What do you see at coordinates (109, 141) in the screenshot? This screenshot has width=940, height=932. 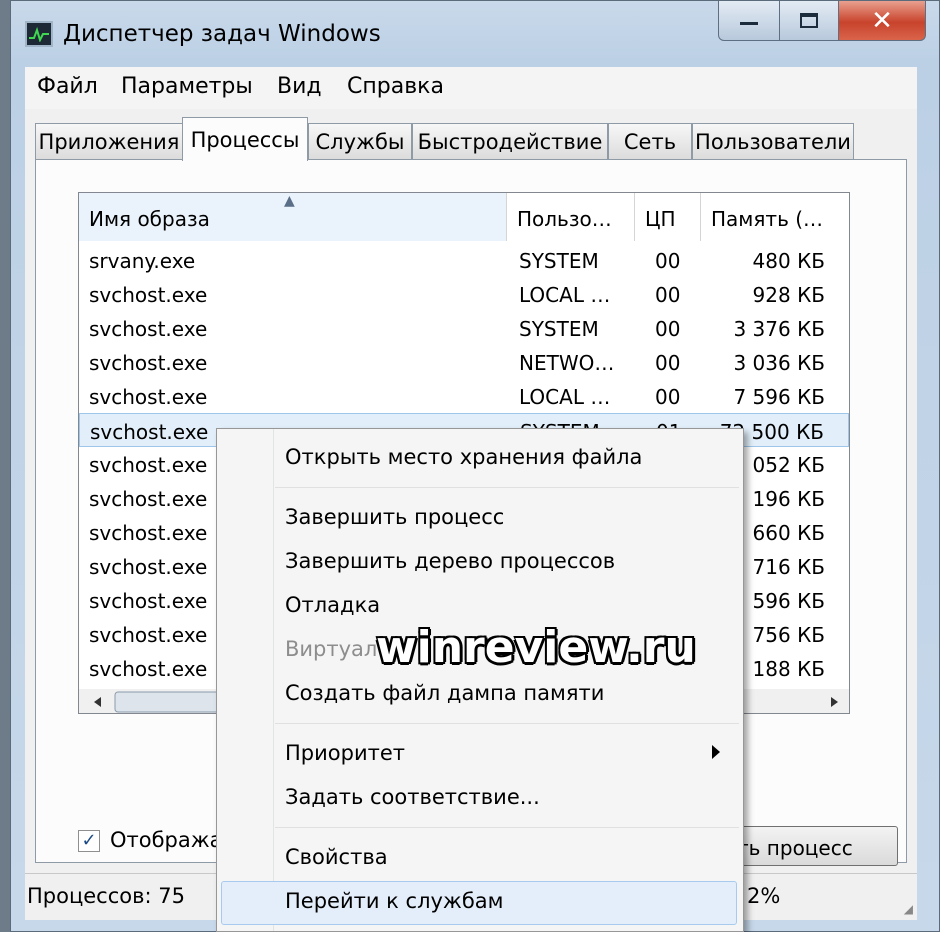 I see `tab-applications: Приложения` at bounding box center [109, 141].